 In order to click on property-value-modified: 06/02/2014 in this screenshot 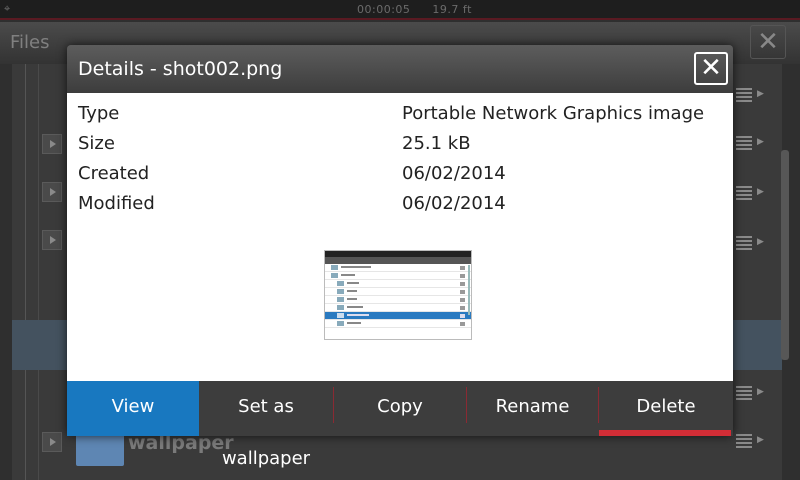, I will do `click(454, 203)`.